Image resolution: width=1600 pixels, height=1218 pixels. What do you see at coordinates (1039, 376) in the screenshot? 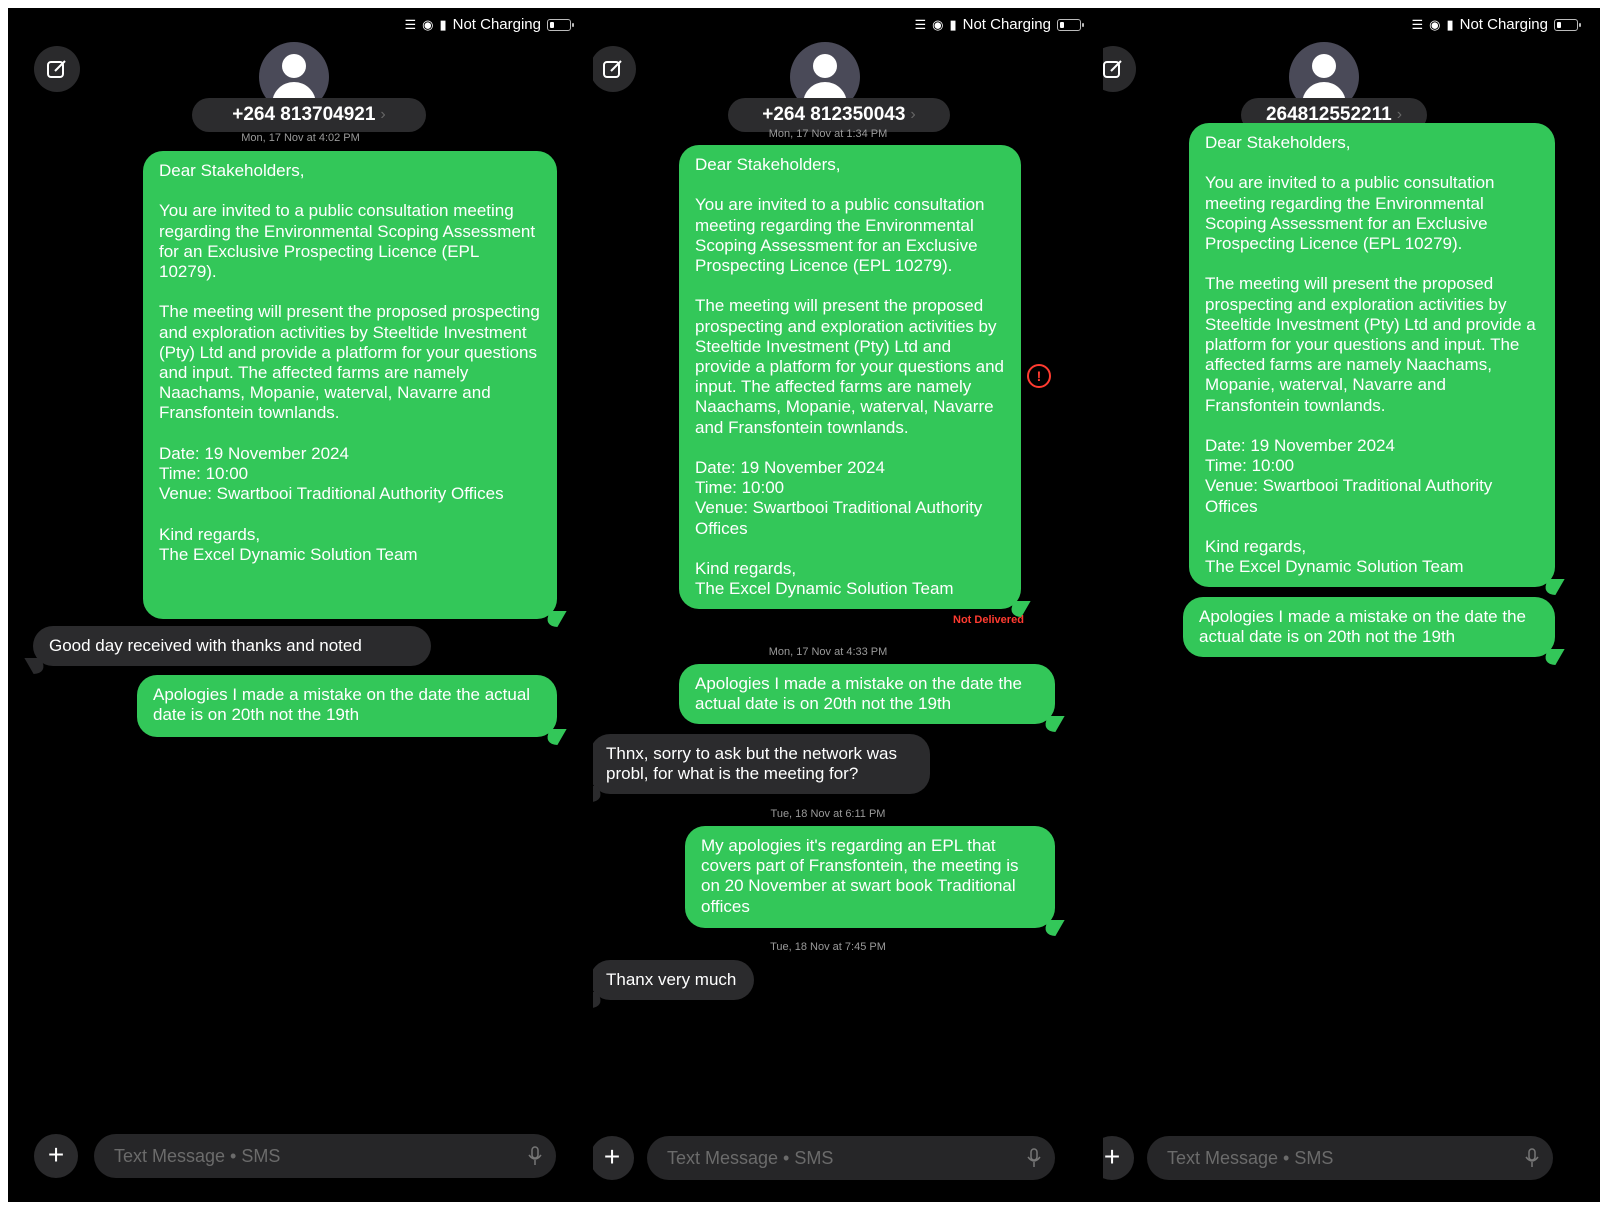
I see `error-icon: !` at bounding box center [1039, 376].